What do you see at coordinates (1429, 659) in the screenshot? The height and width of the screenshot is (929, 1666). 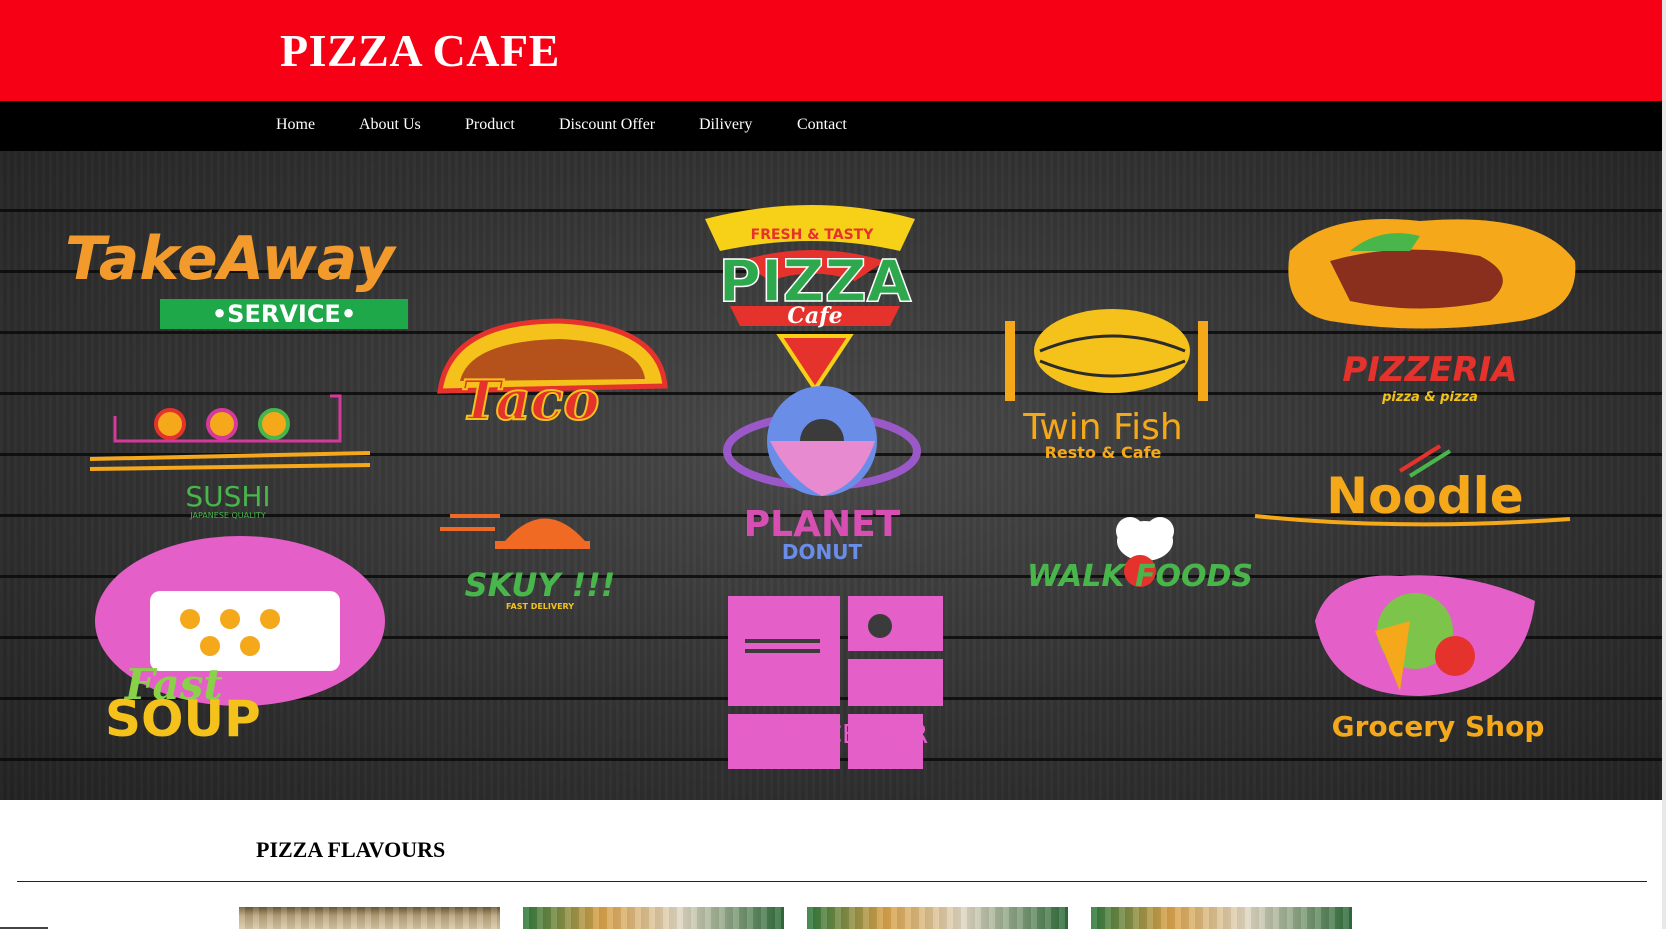 I see `grocery-shop-logo: Grocery Shop` at bounding box center [1429, 659].